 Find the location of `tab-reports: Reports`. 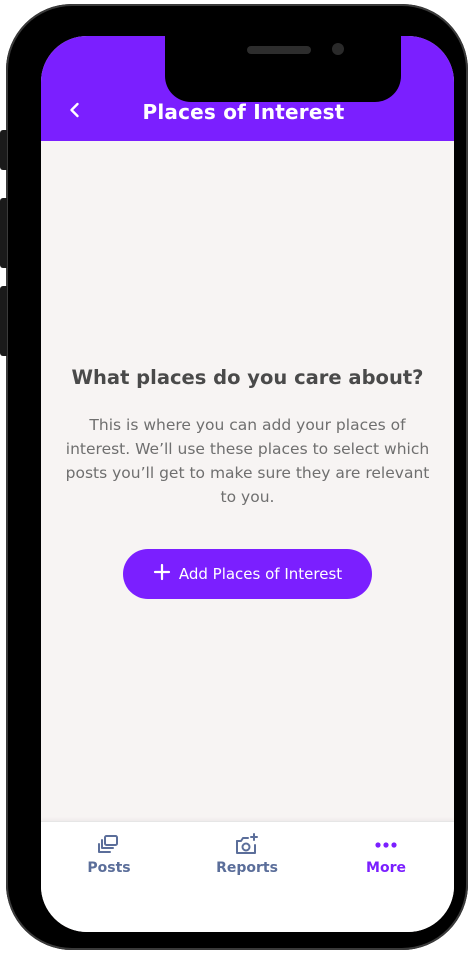

tab-reports: Reports is located at coordinates (247, 860).